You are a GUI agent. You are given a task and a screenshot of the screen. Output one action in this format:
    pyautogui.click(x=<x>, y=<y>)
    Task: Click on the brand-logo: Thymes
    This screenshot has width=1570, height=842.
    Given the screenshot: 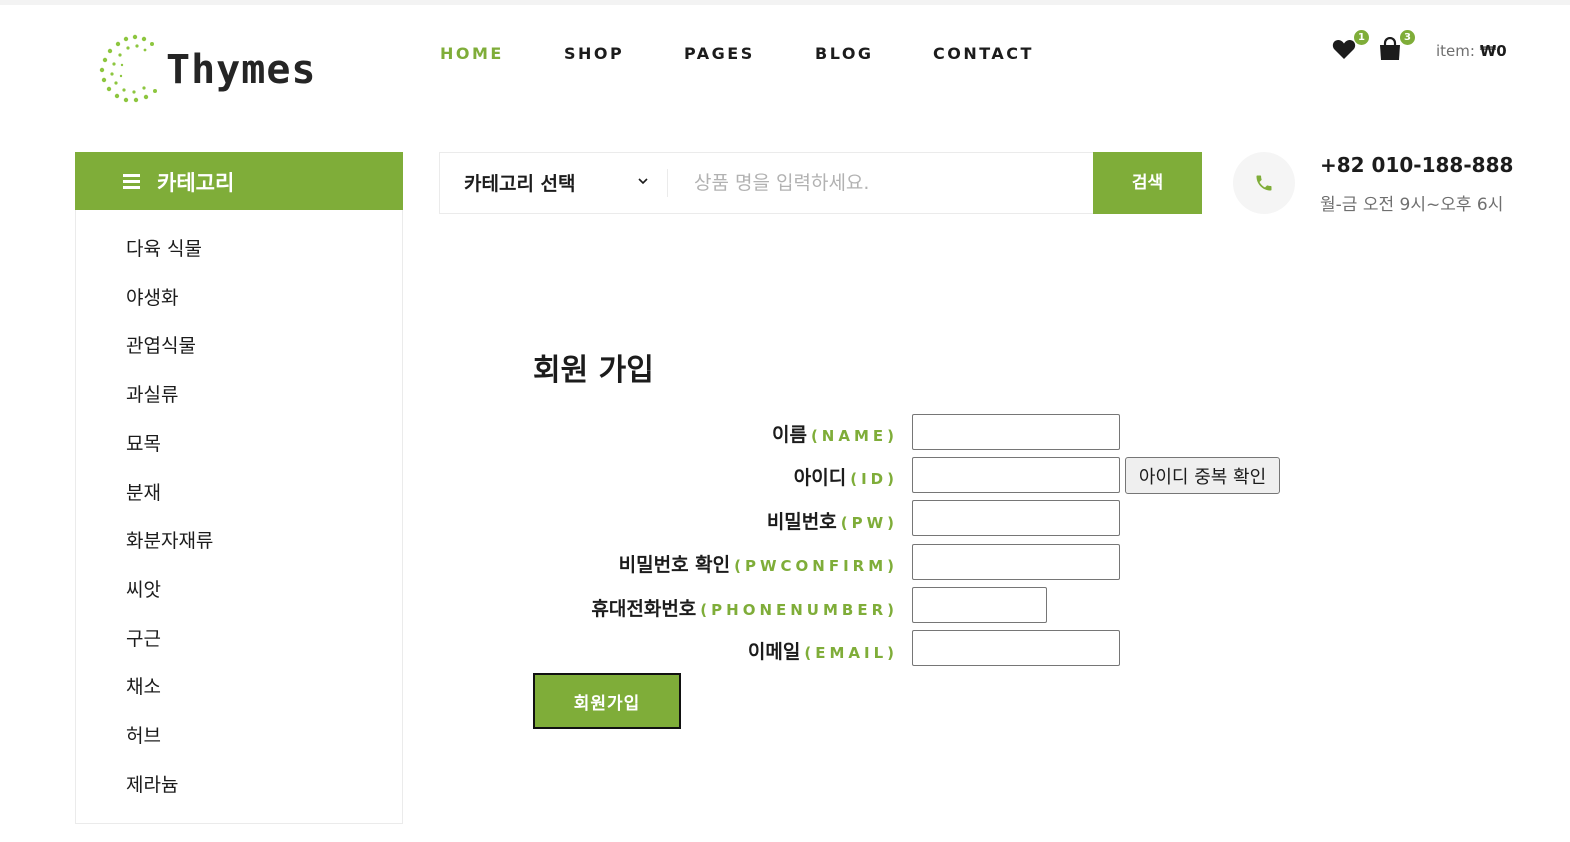 What is the action you would take?
    pyautogui.click(x=218, y=69)
    